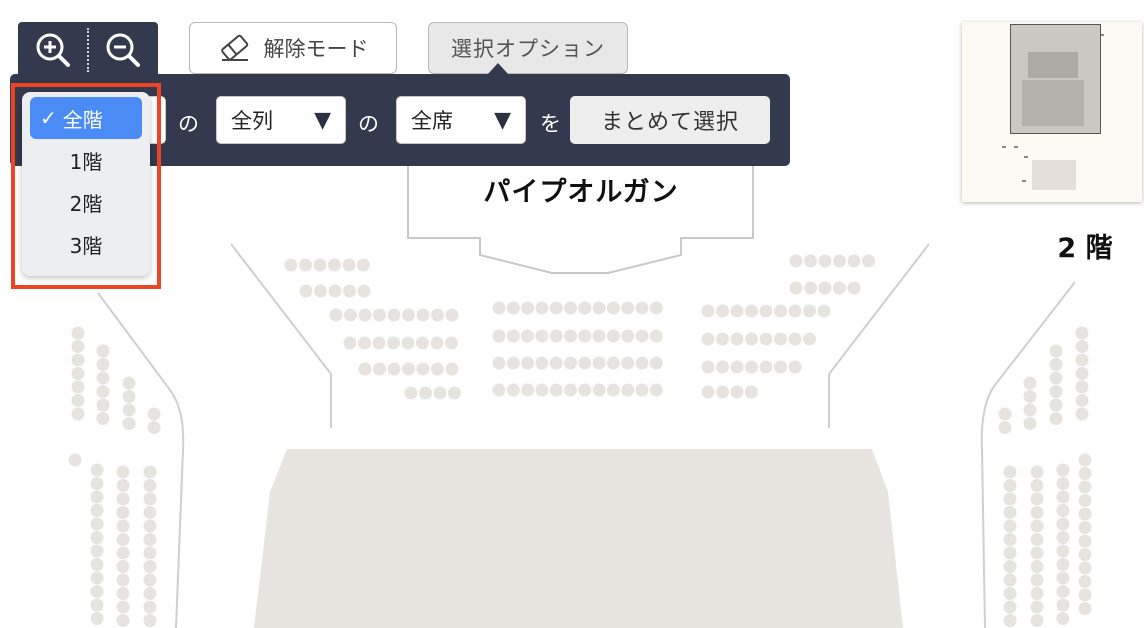 The image size is (1144, 628). I want to click on floor-option-2: 2階, so click(86, 202).